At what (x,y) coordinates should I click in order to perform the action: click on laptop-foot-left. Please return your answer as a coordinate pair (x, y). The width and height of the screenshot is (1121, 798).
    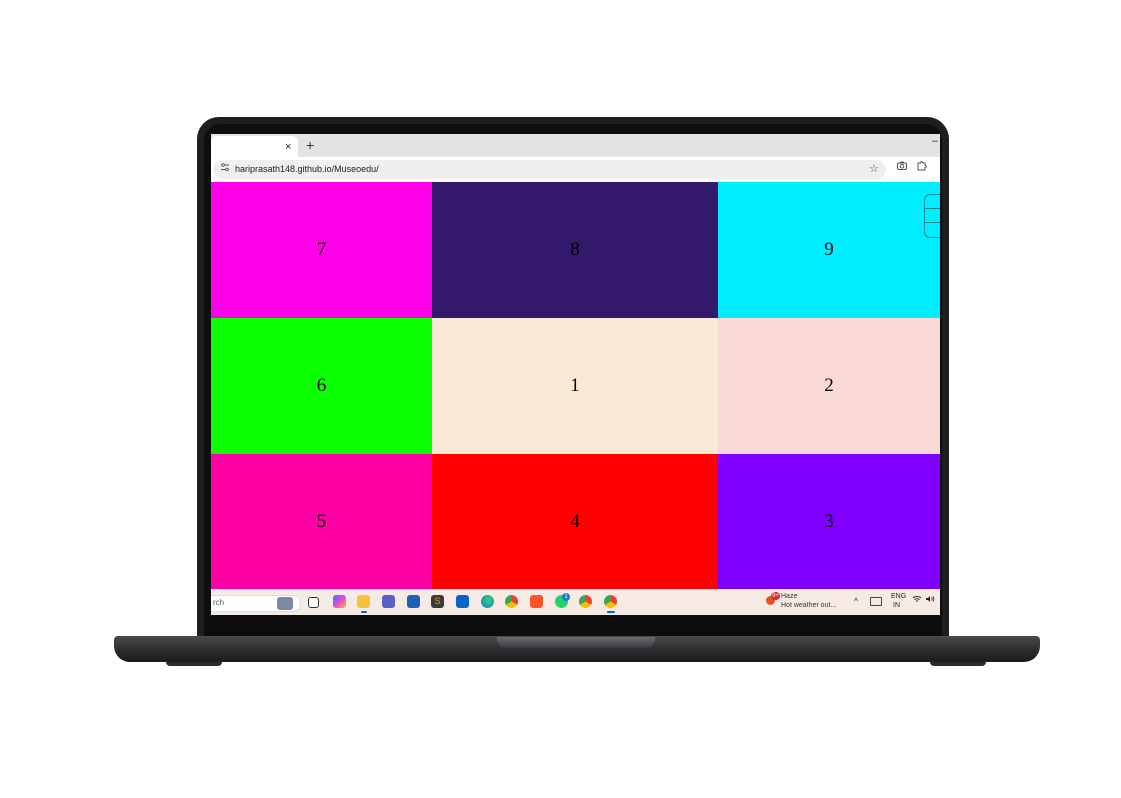
    Looking at the image, I should click on (194, 664).